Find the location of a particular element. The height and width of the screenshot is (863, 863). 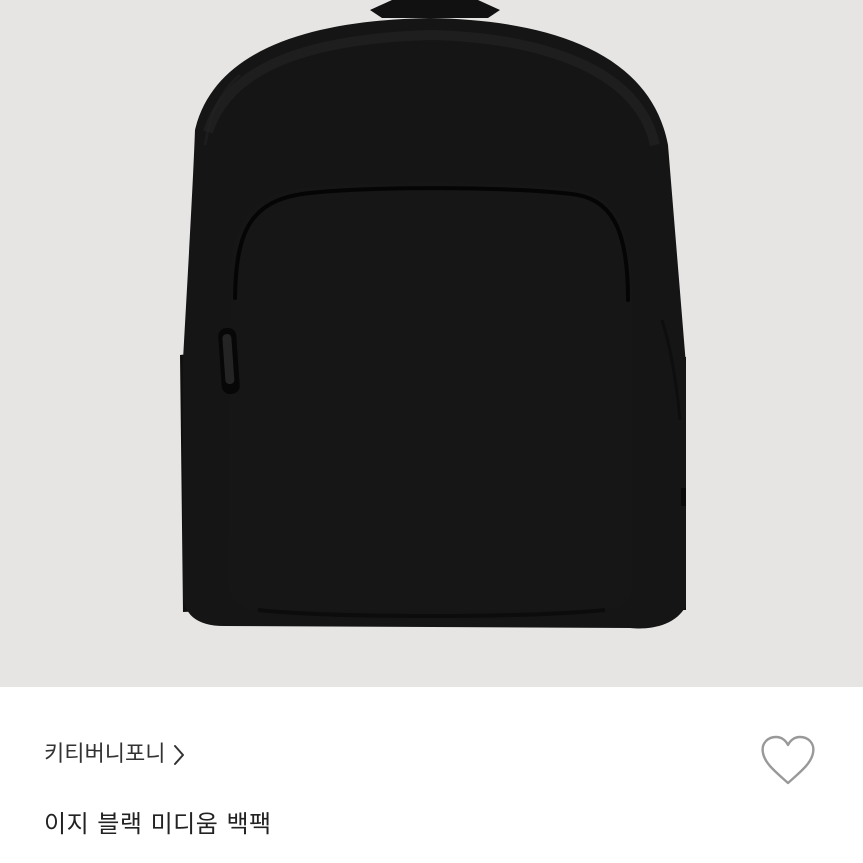

chevron-right-icon is located at coordinates (181, 755).